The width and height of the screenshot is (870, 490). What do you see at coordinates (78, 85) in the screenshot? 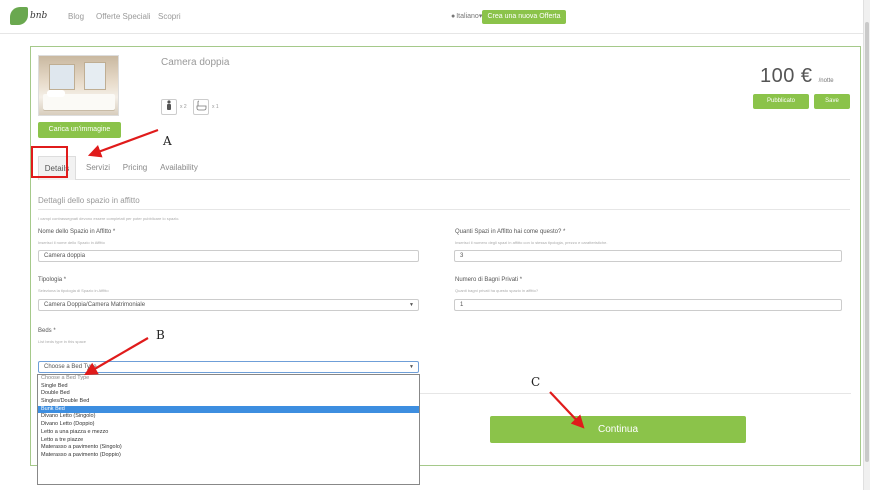
I see `room-photo` at bounding box center [78, 85].